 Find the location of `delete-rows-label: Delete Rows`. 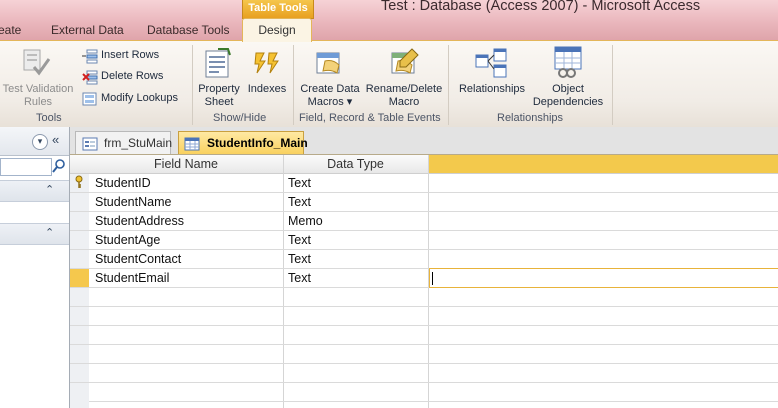

delete-rows-label: Delete Rows is located at coordinates (132, 76).